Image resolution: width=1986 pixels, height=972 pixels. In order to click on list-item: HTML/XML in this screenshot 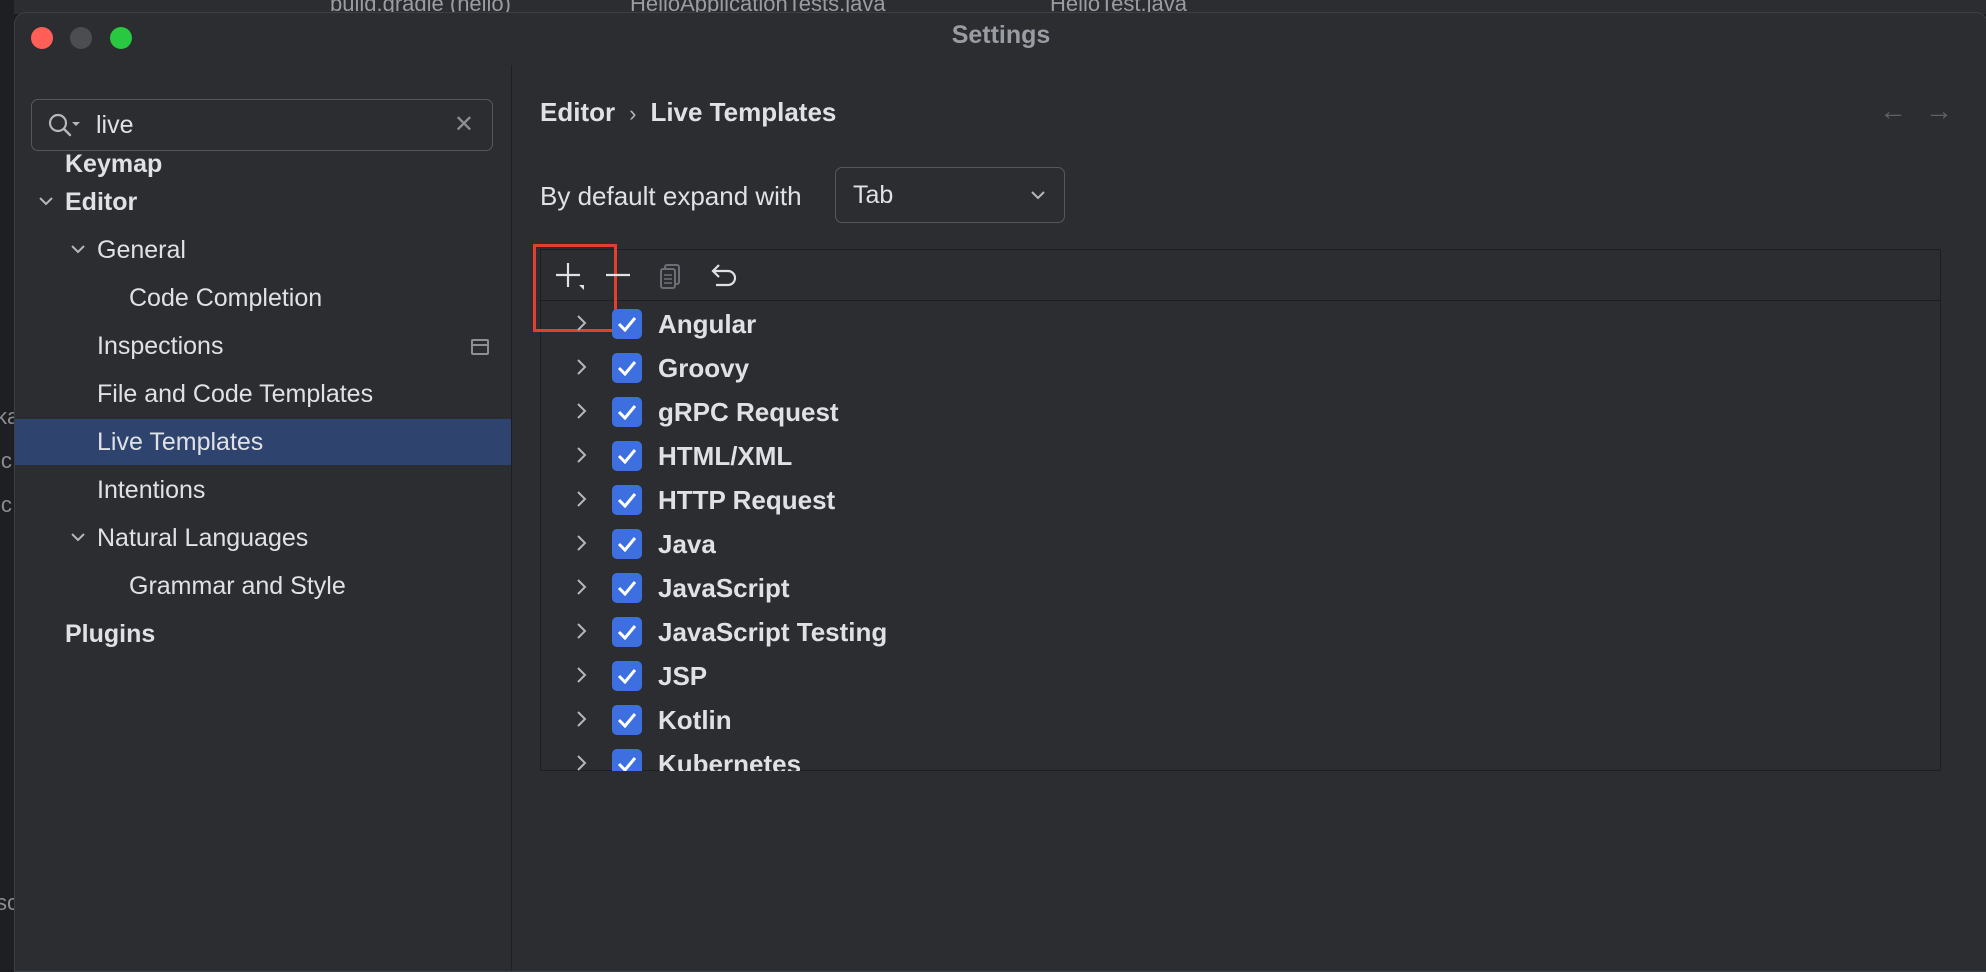, I will do `click(1240, 455)`.